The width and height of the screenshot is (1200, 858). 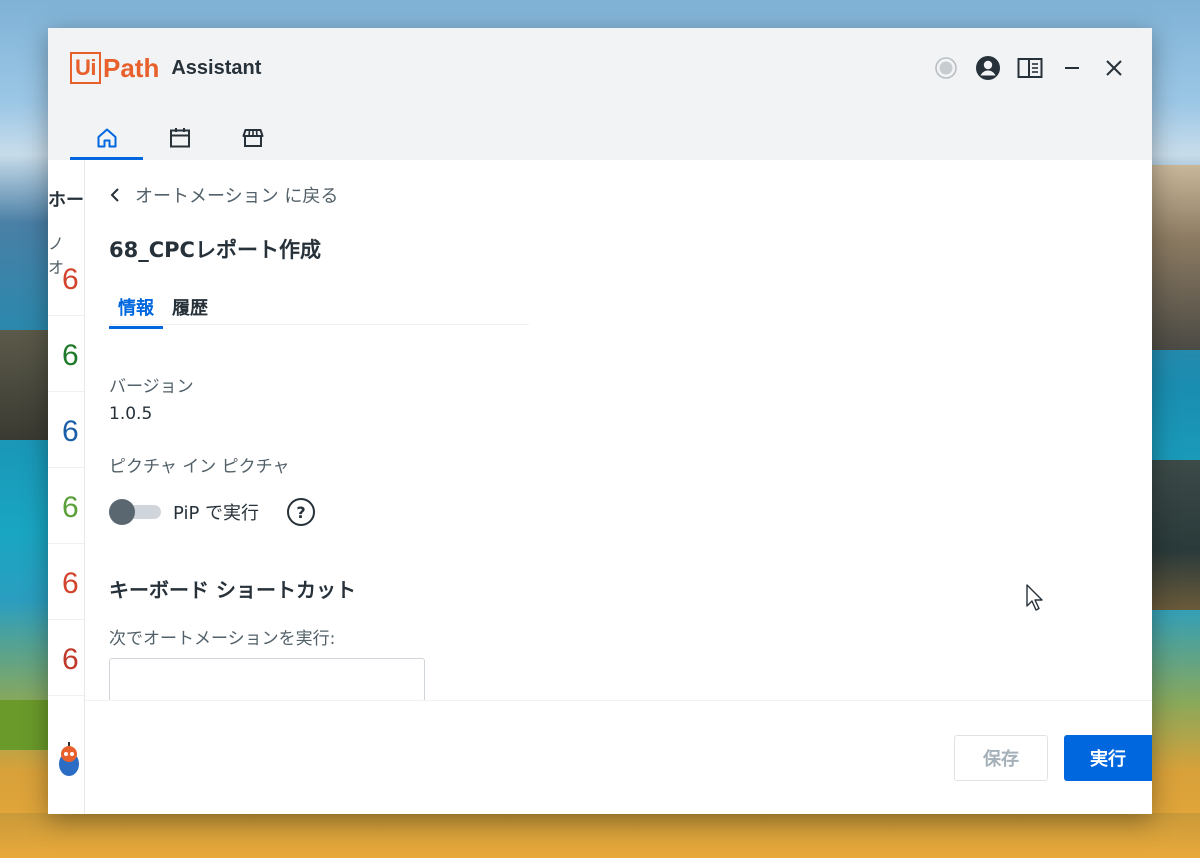 I want to click on pip-toggle-label: PiP で実行, so click(x=216, y=513).